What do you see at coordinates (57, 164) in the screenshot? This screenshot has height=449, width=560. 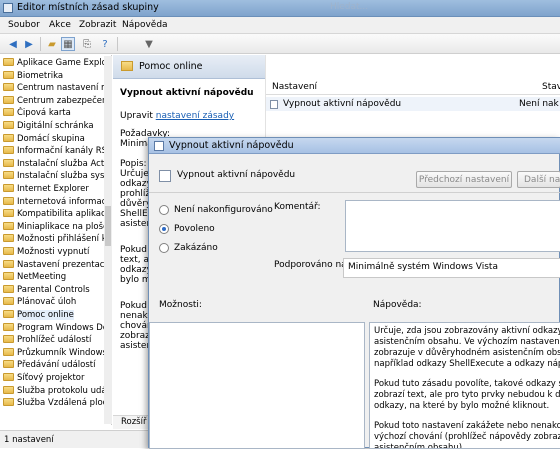 I see `tree-item: Instalační služba ActiveX` at bounding box center [57, 164].